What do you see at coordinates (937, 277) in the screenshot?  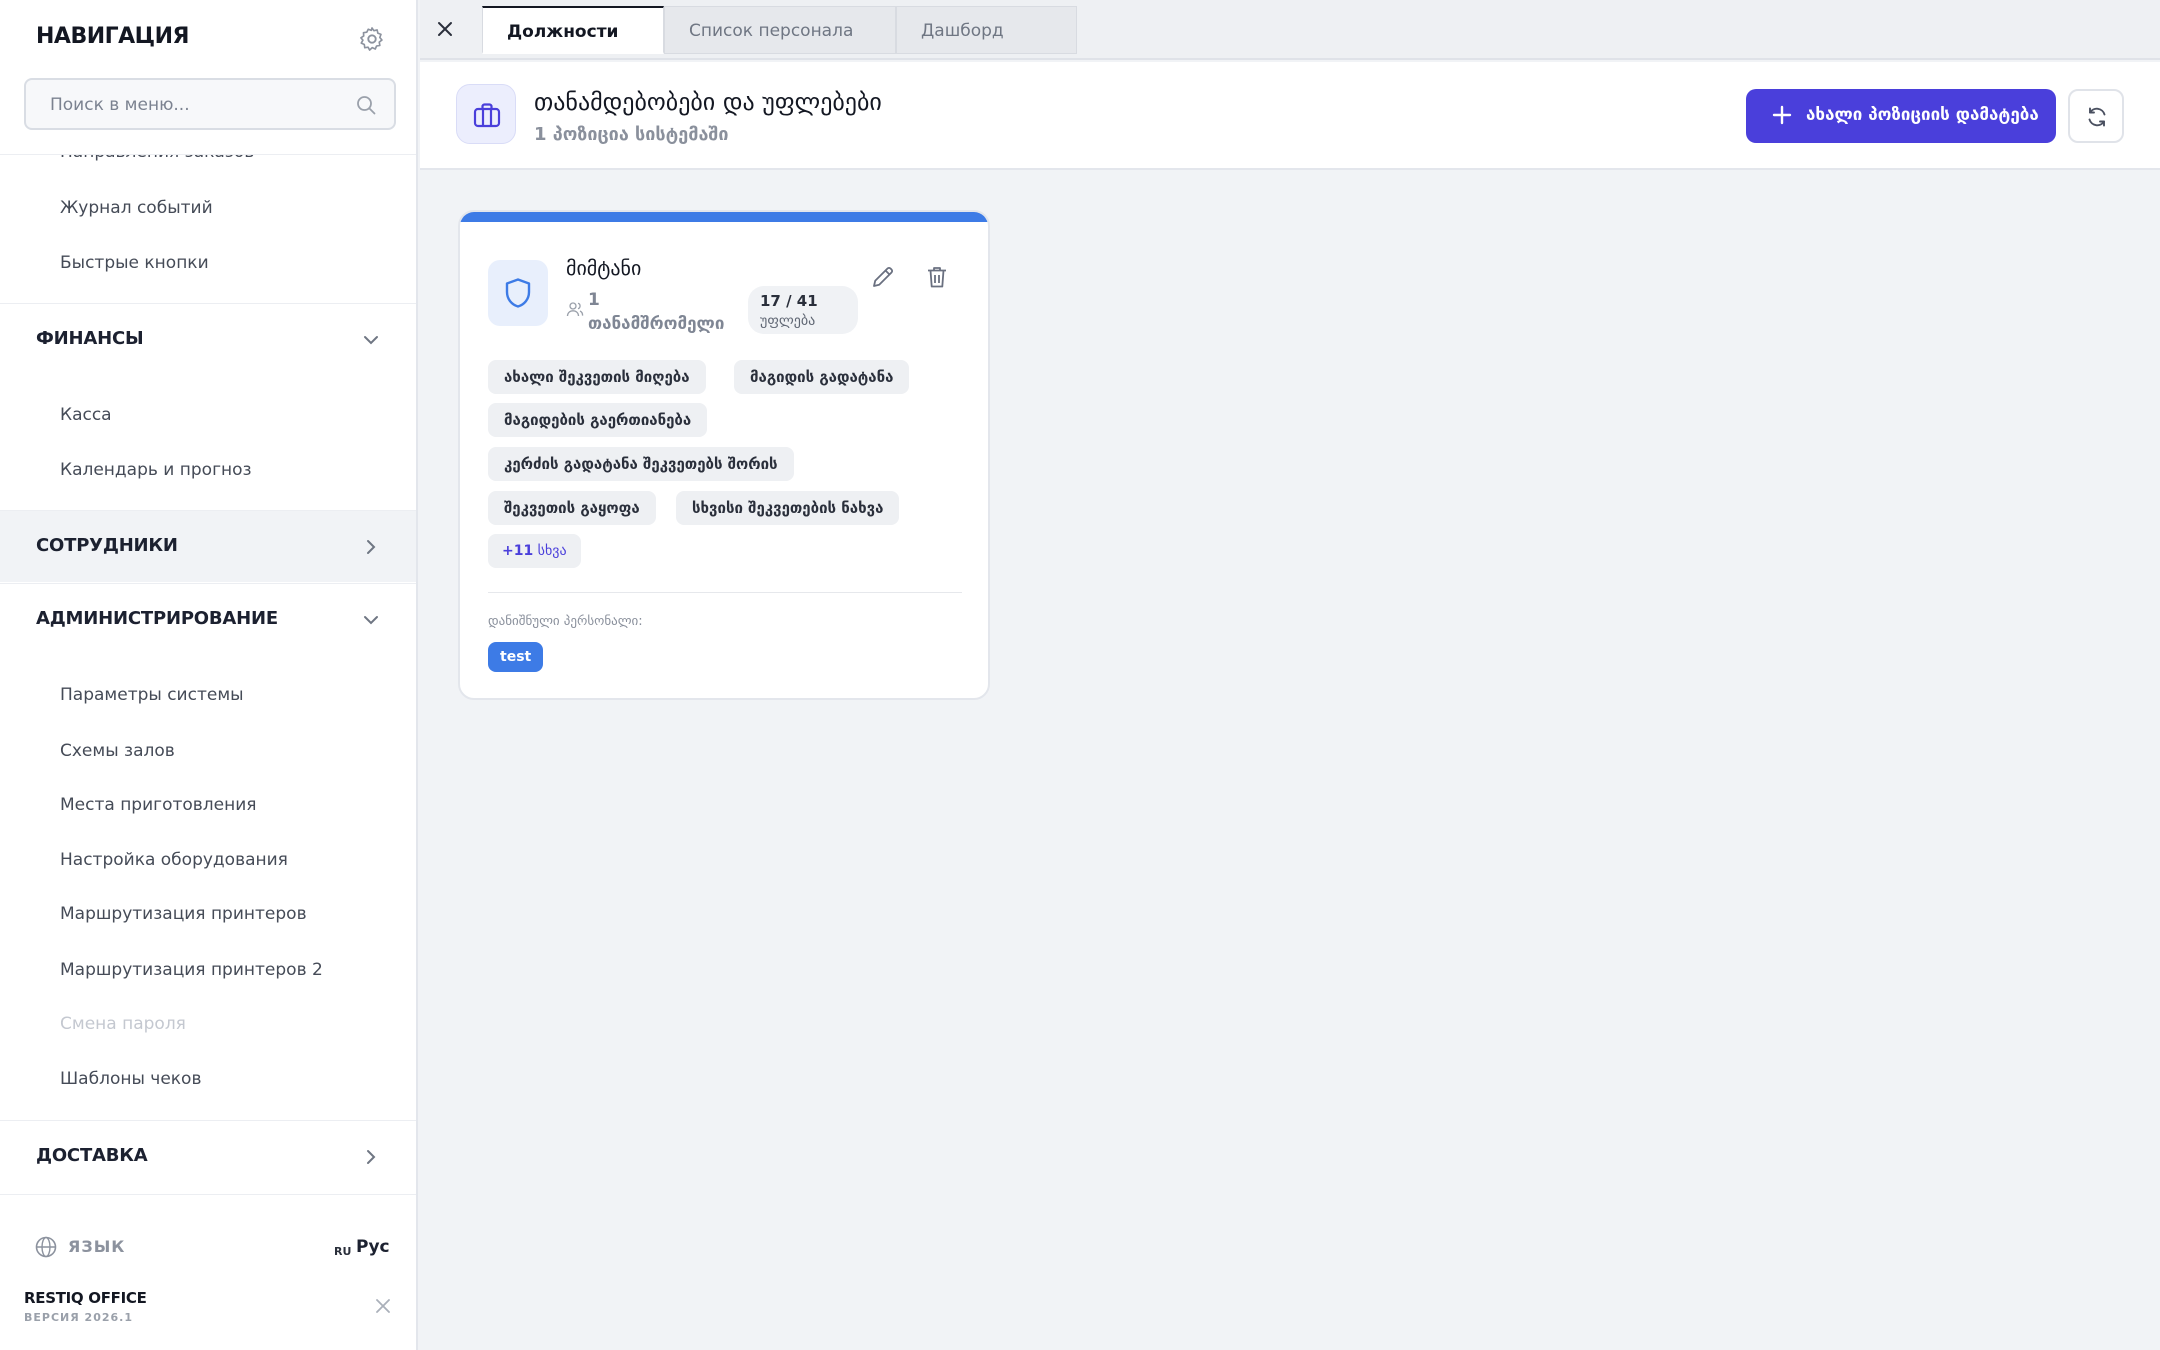 I see `trash-icon` at bounding box center [937, 277].